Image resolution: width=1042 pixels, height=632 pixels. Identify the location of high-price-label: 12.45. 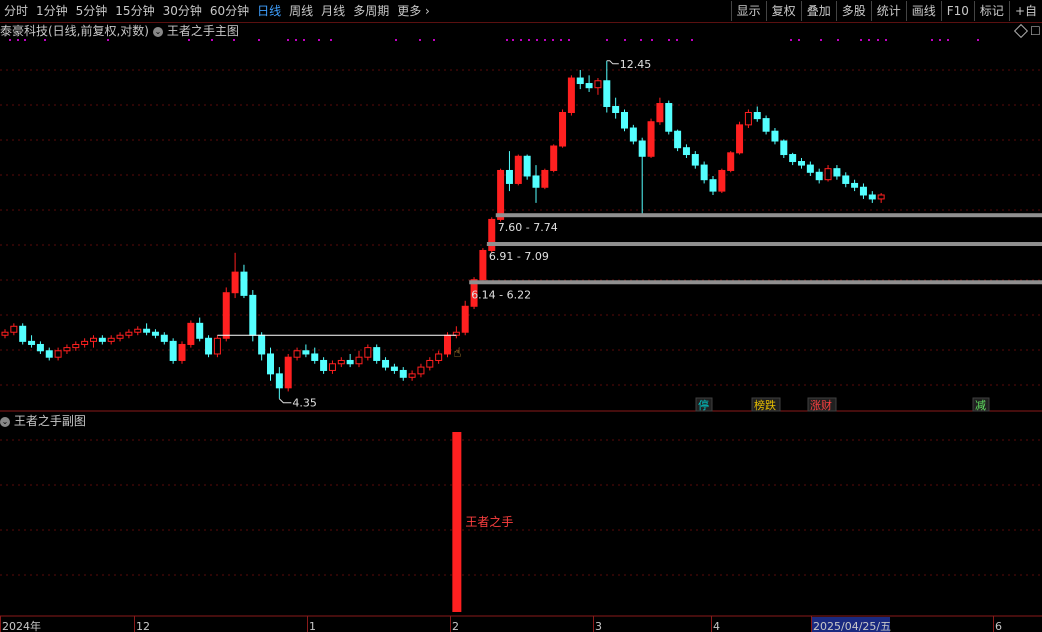
(636, 64).